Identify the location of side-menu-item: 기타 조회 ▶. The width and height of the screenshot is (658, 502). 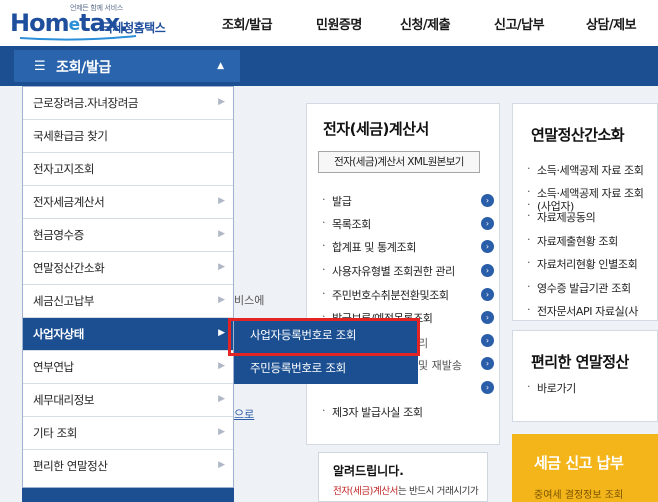
(128, 433).